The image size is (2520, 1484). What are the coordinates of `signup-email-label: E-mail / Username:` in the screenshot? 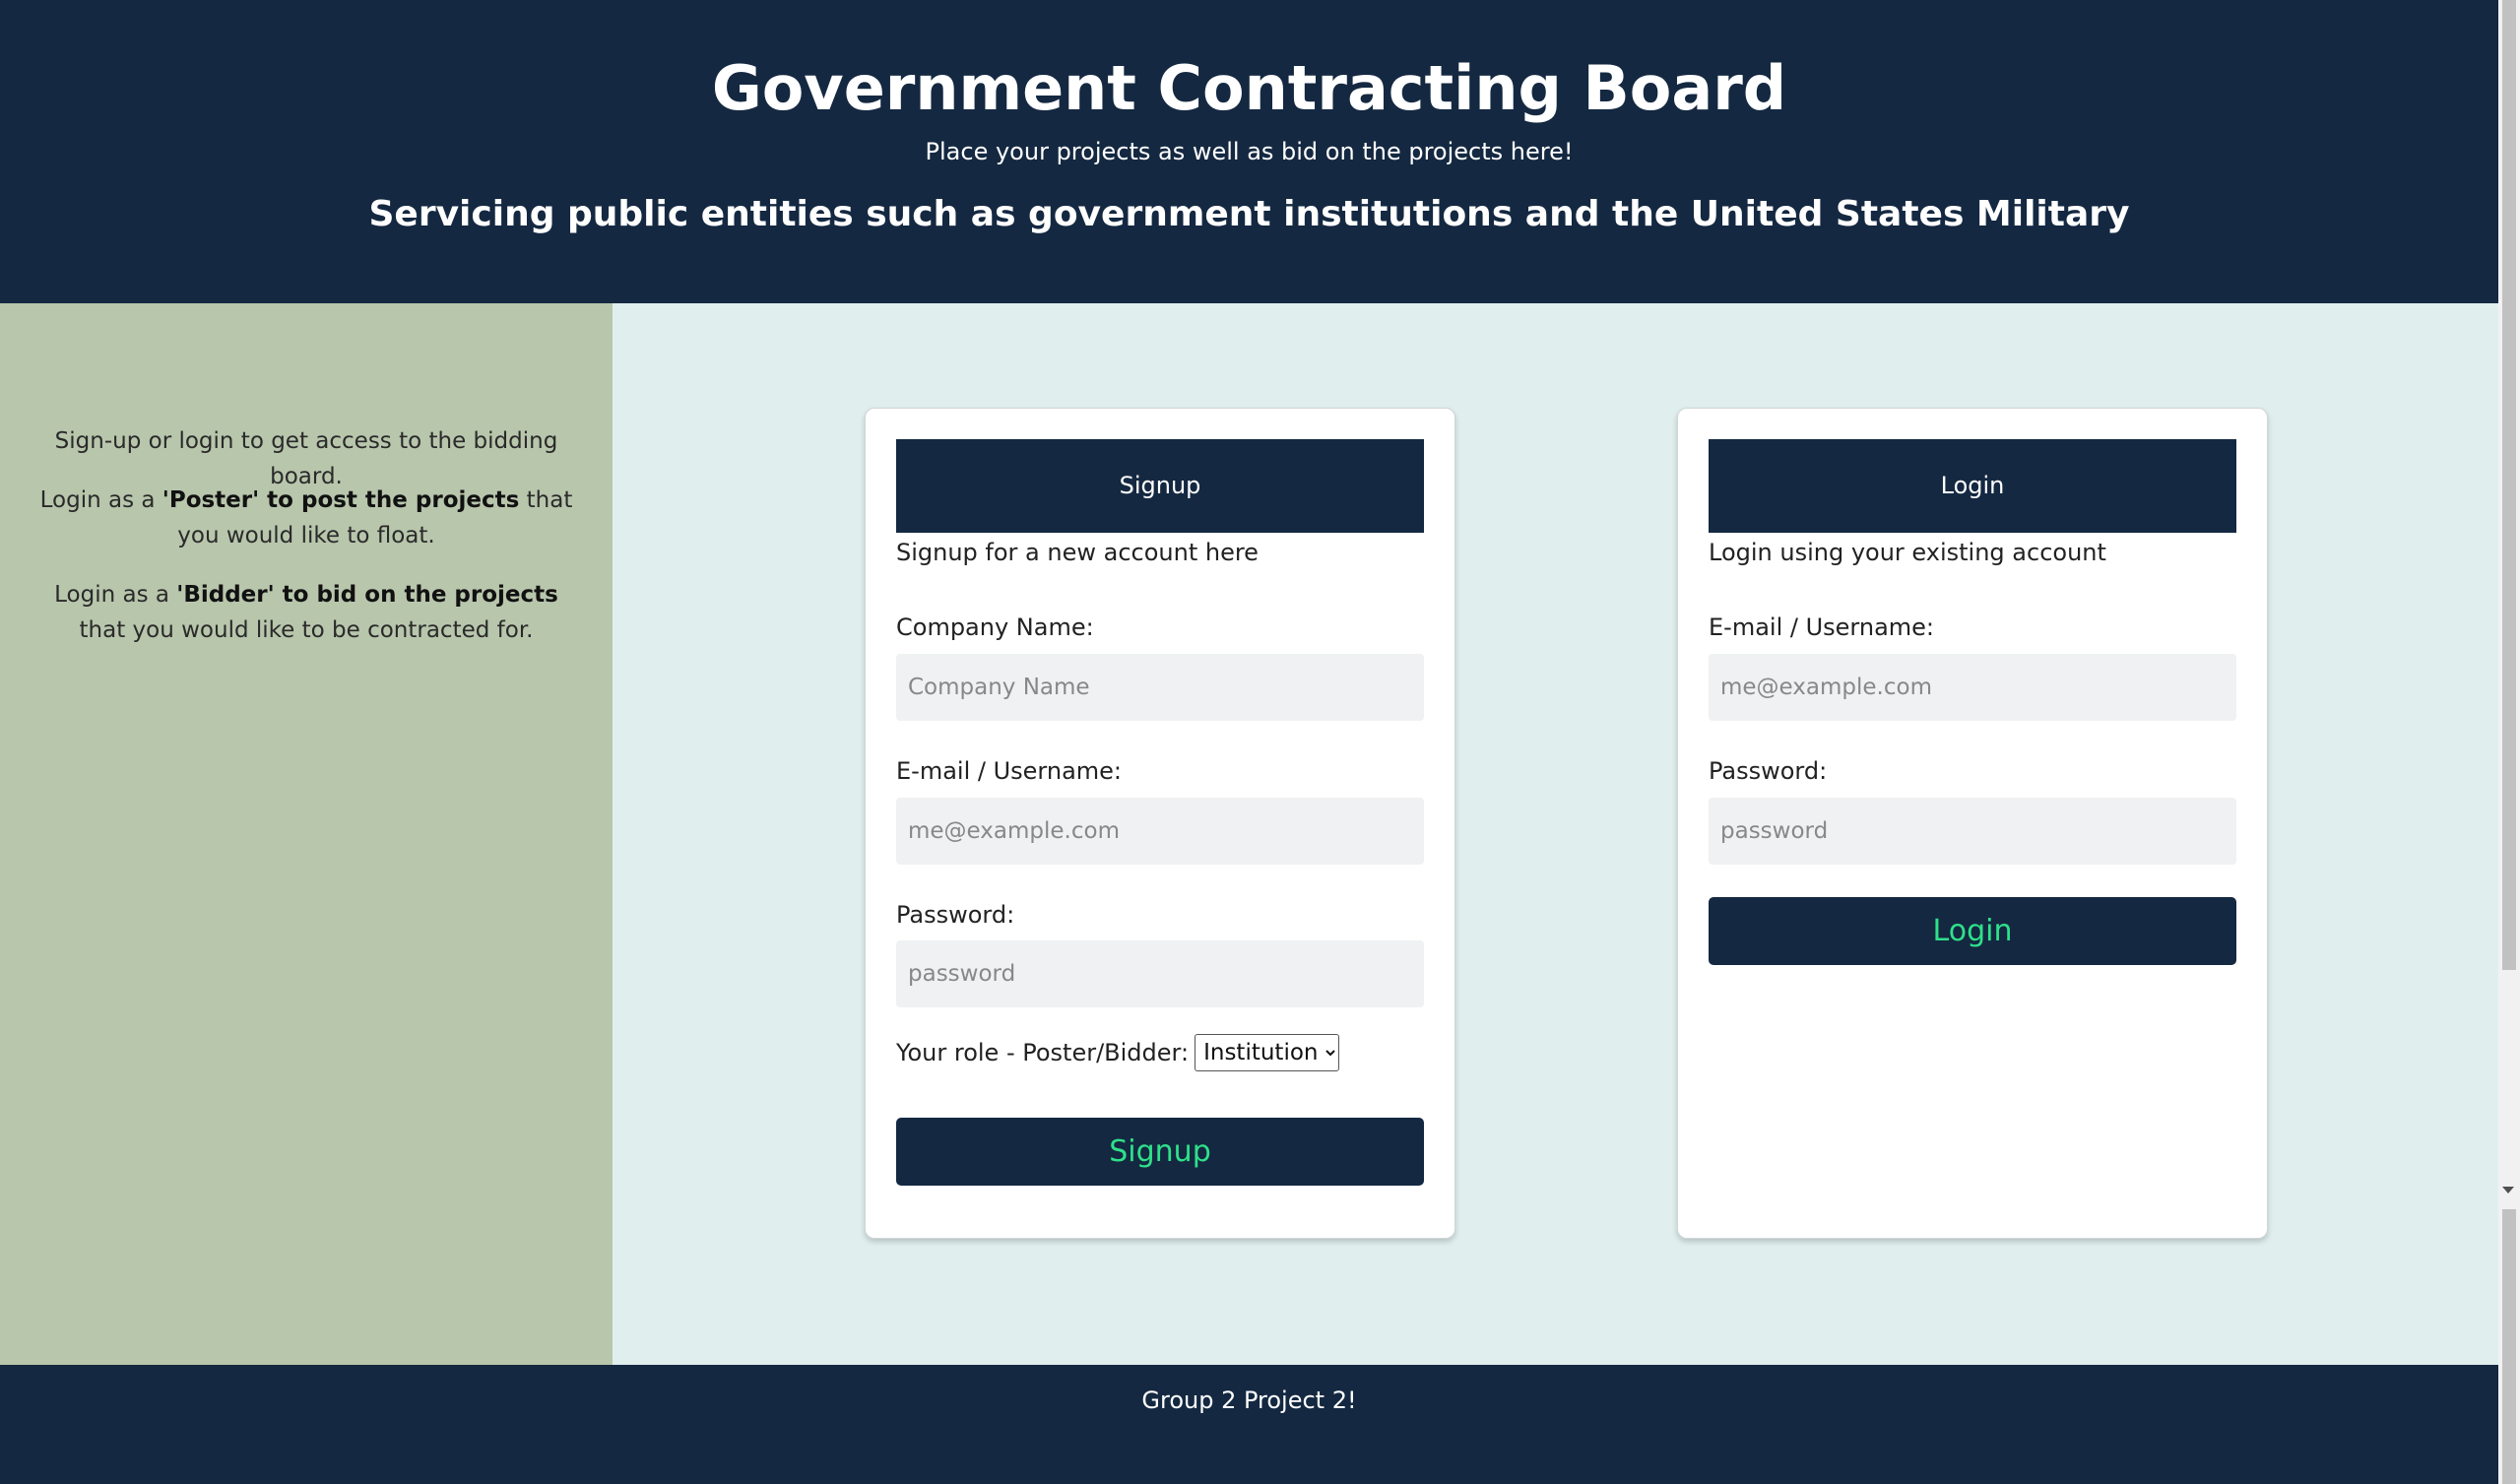 It's located at (1009, 771).